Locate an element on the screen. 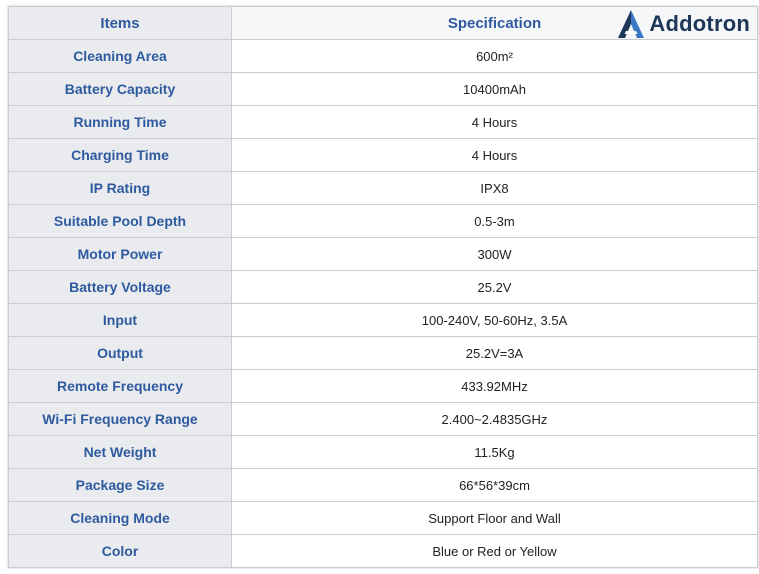 The width and height of the screenshot is (759, 574). spec-item-value: 433.92MHz is located at coordinates (494, 386).